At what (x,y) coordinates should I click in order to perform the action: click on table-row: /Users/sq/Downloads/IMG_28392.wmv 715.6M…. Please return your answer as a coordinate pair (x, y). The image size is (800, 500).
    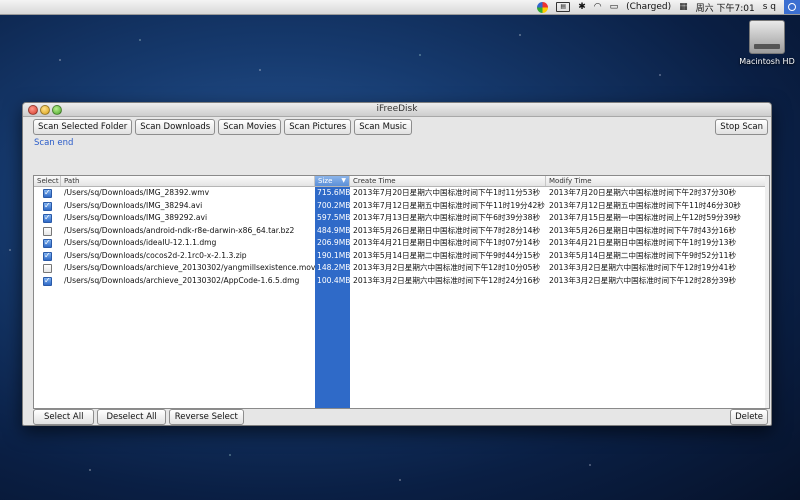
    Looking at the image, I should click on (401, 193).